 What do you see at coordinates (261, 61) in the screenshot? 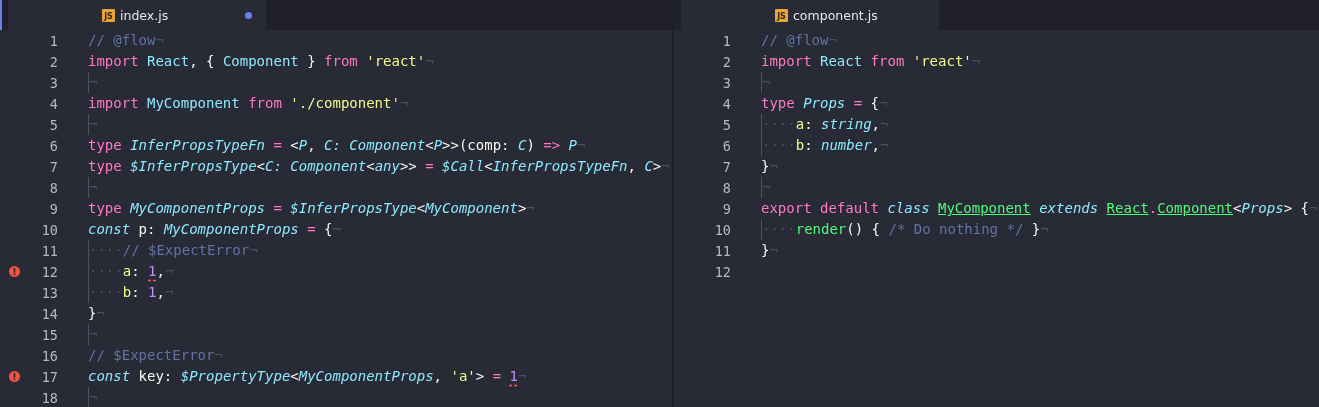
I see `code-line: import React, { Component } from 'react'¬` at bounding box center [261, 61].